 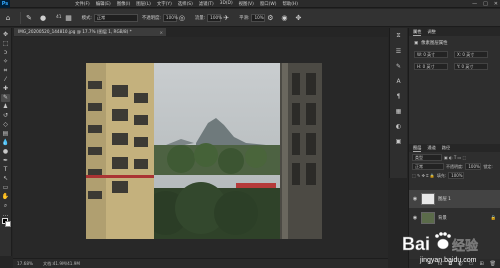 I want to click on menu-filter: 滤镜(T), so click(x=206, y=4).